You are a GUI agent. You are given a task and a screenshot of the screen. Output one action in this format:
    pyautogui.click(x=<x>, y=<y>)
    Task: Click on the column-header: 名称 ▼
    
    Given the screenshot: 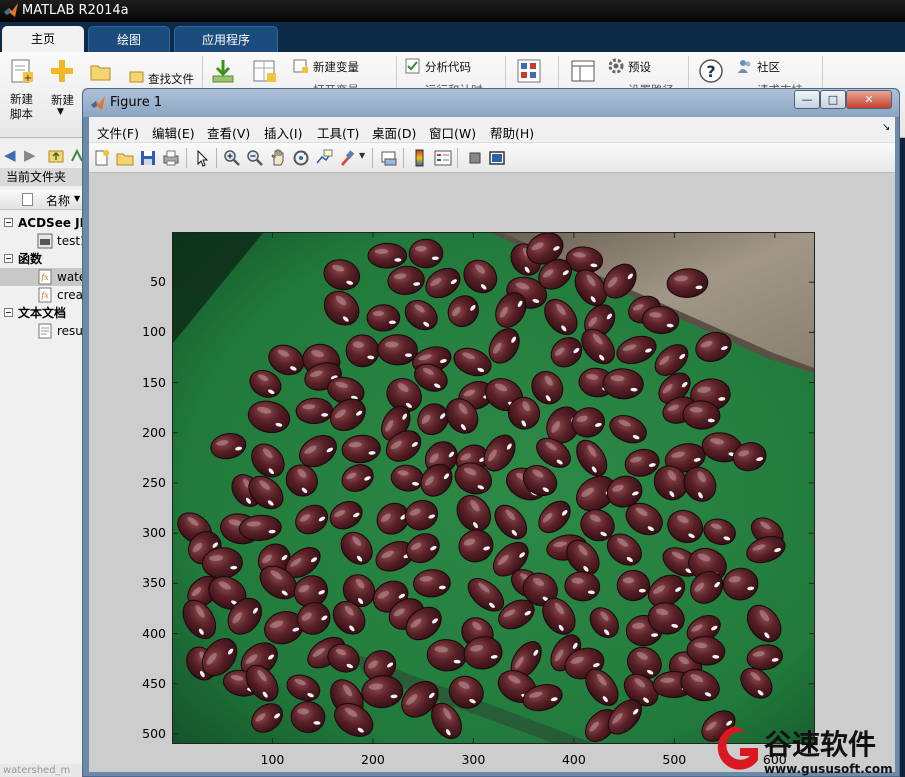 What is the action you would take?
    pyautogui.click(x=45, y=200)
    